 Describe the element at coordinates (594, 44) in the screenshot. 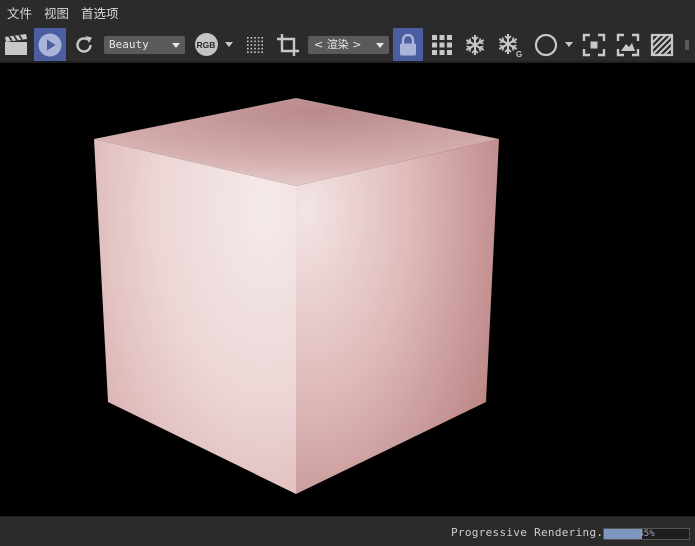

I see `focus-icon` at that location.